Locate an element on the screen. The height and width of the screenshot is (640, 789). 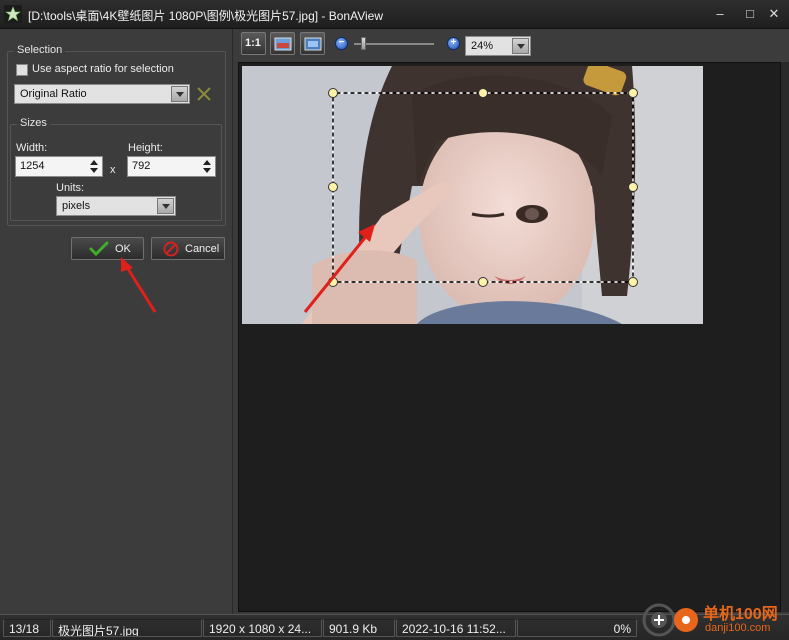
units-dropdown-value: pixels is located at coordinates (76, 206).